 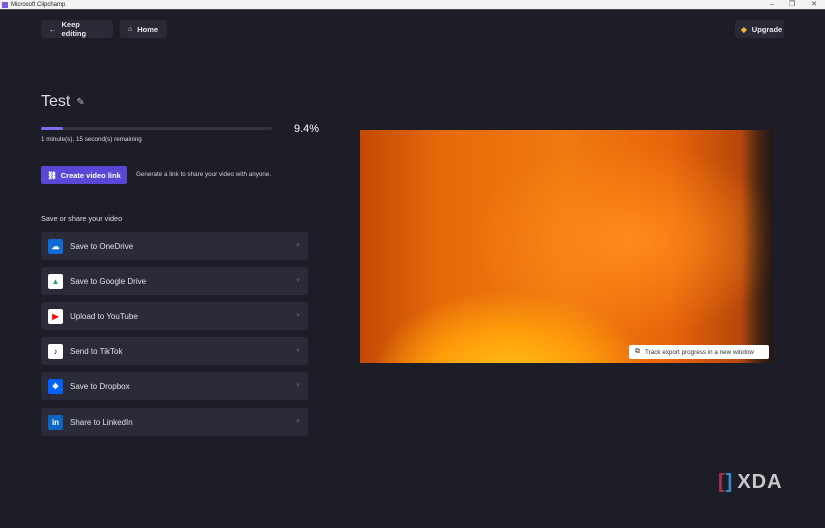 I want to click on home-button: ⌂ Home, so click(x=143, y=29).